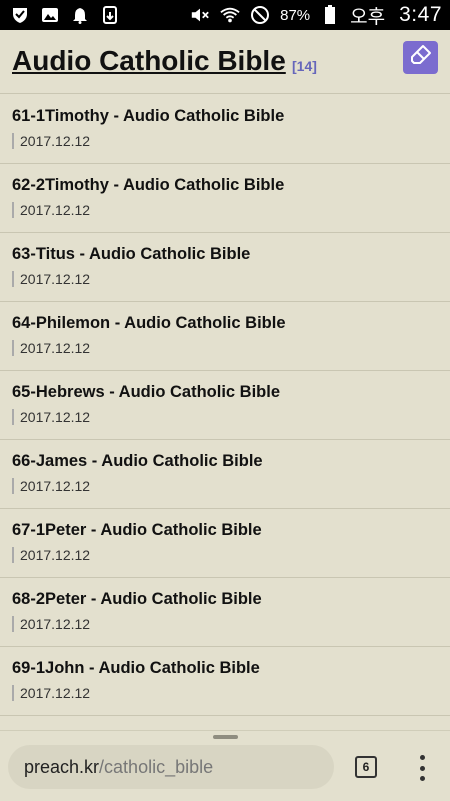 The width and height of the screenshot is (450, 801). What do you see at coordinates (146, 392) in the screenshot?
I see `post-title: 65-Hebrews - Audio Catholic Bible` at bounding box center [146, 392].